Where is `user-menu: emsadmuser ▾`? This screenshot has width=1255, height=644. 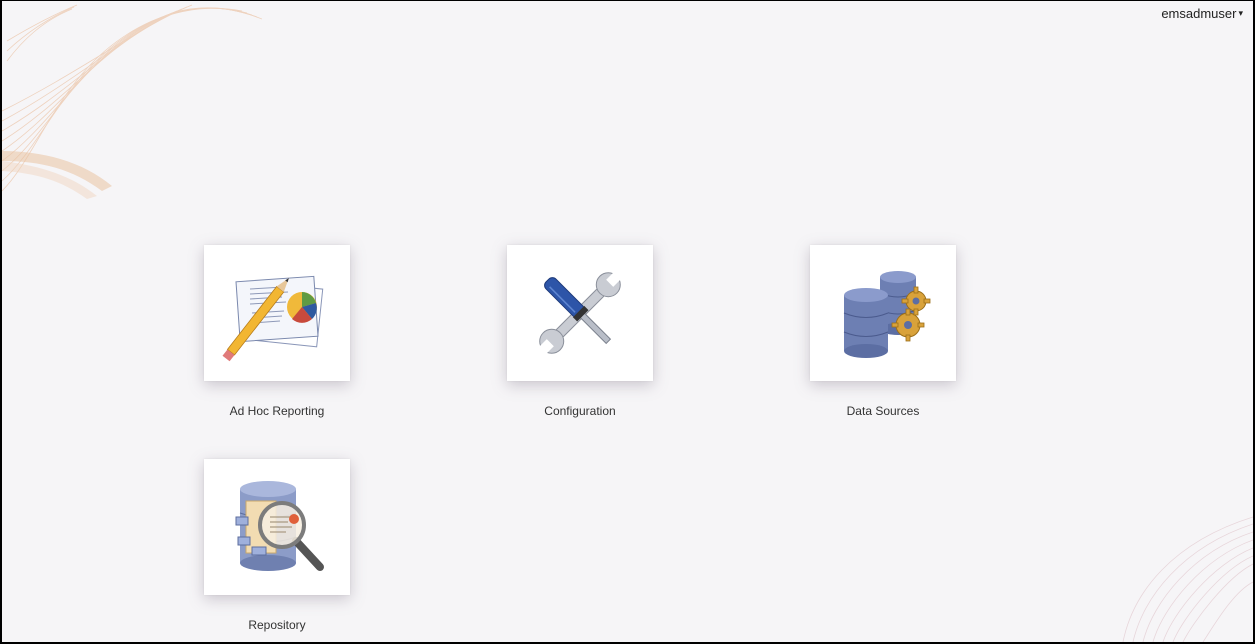 user-menu: emsadmuser ▾ is located at coordinates (1202, 13).